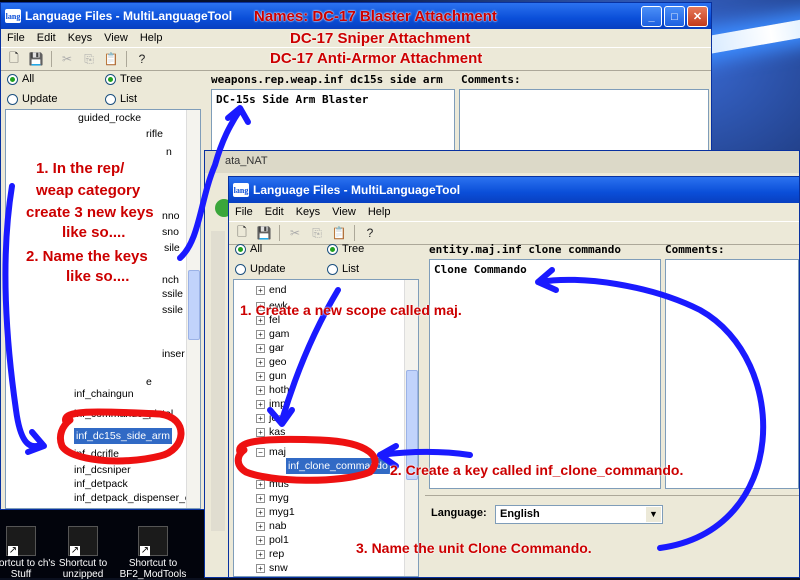  I want to click on tree-item: e, so click(149, 382).